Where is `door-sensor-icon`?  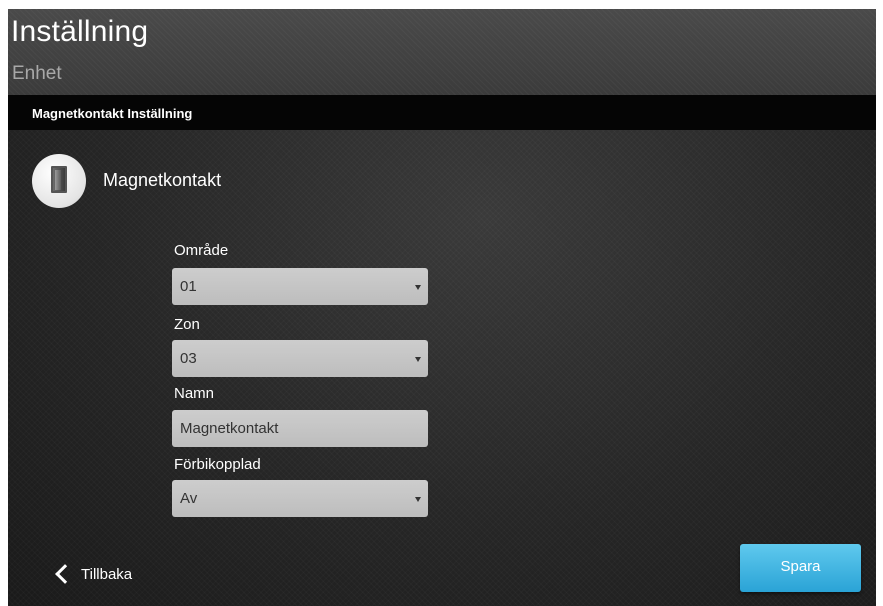 door-sensor-icon is located at coordinates (59, 181).